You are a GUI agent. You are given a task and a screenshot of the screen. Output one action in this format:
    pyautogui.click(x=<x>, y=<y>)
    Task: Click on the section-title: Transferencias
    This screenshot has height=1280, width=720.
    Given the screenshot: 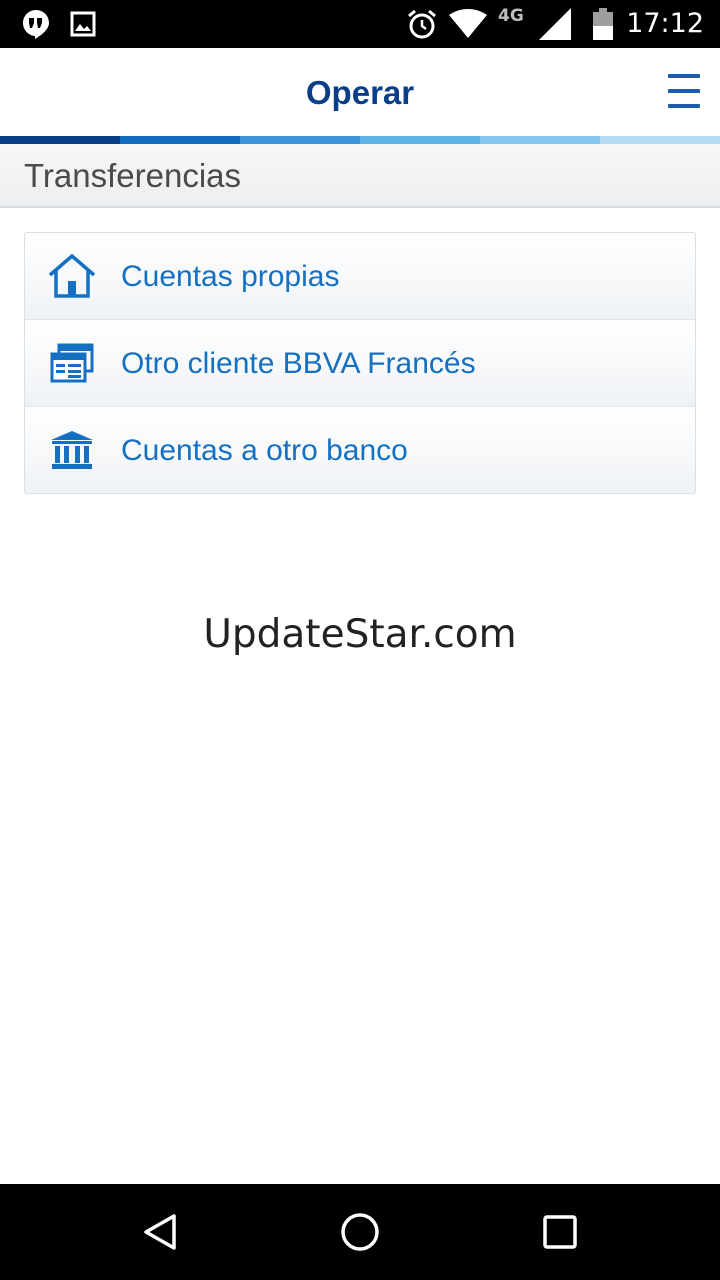 What is the action you would take?
    pyautogui.click(x=133, y=175)
    